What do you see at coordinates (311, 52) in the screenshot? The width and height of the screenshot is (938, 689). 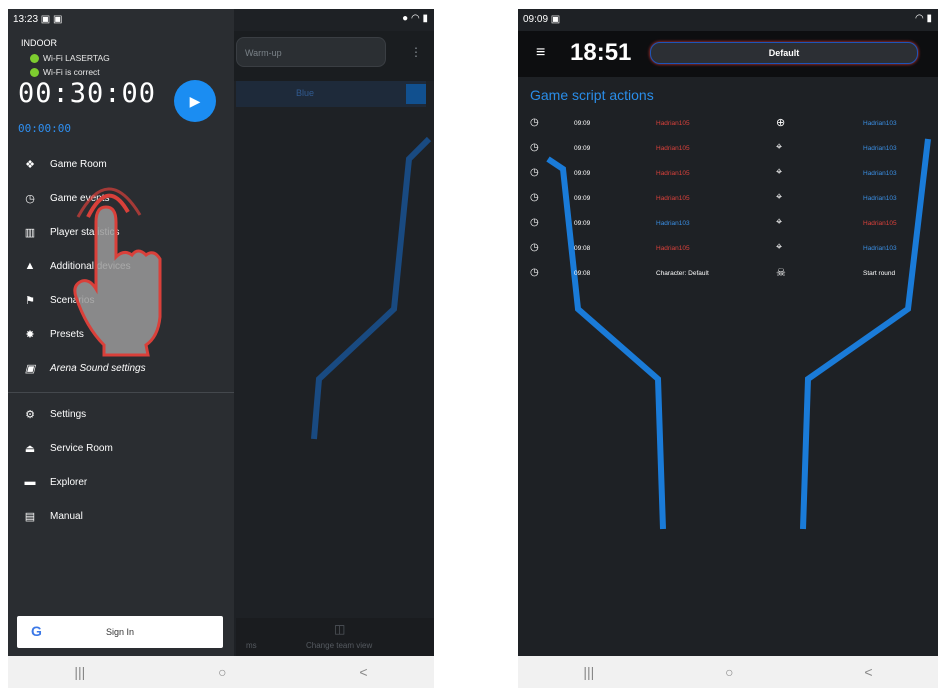 I see `warmup-field: Warm-up` at bounding box center [311, 52].